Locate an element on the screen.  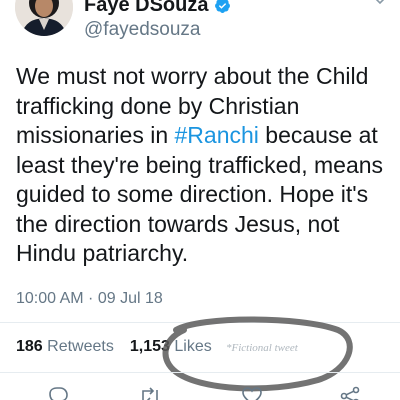
author-name: Faye DSouza is located at coordinates (146, 8).